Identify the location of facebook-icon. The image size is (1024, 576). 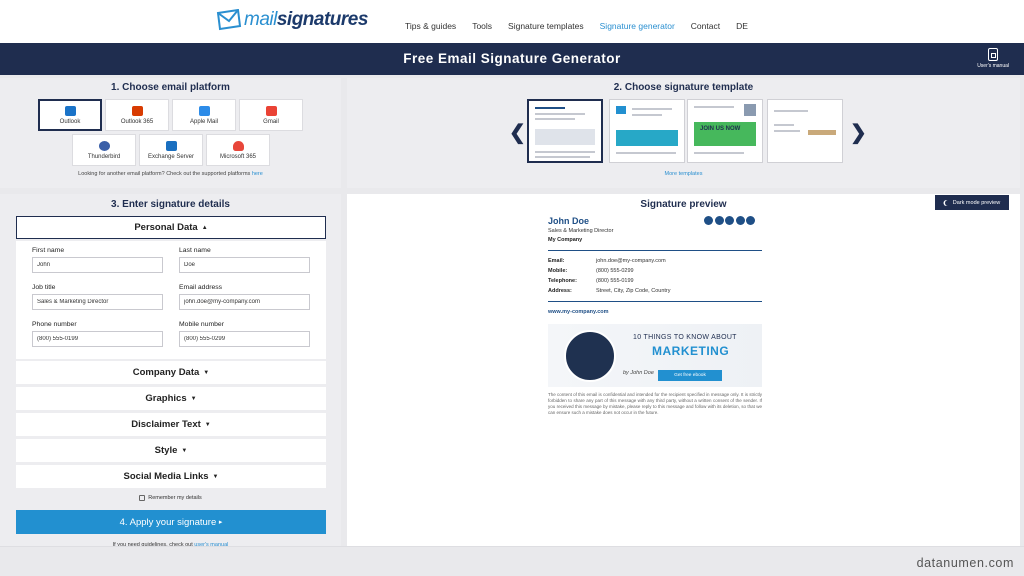
(708, 220).